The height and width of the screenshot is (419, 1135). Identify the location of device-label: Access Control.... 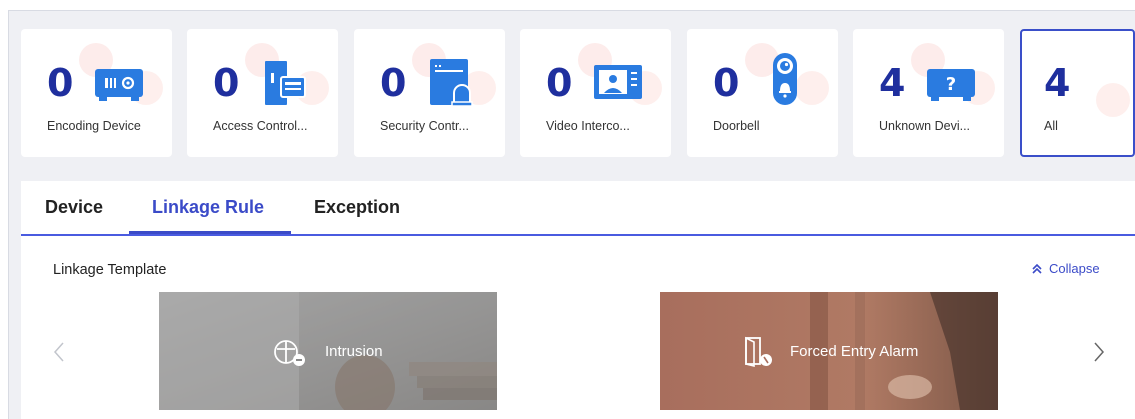
(260, 126).